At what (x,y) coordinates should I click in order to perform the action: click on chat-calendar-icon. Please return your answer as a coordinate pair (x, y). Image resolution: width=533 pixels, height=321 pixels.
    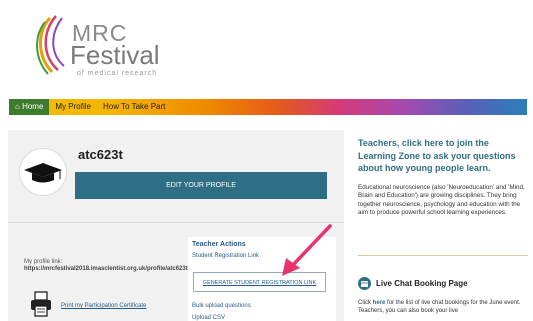
    Looking at the image, I should click on (364, 283).